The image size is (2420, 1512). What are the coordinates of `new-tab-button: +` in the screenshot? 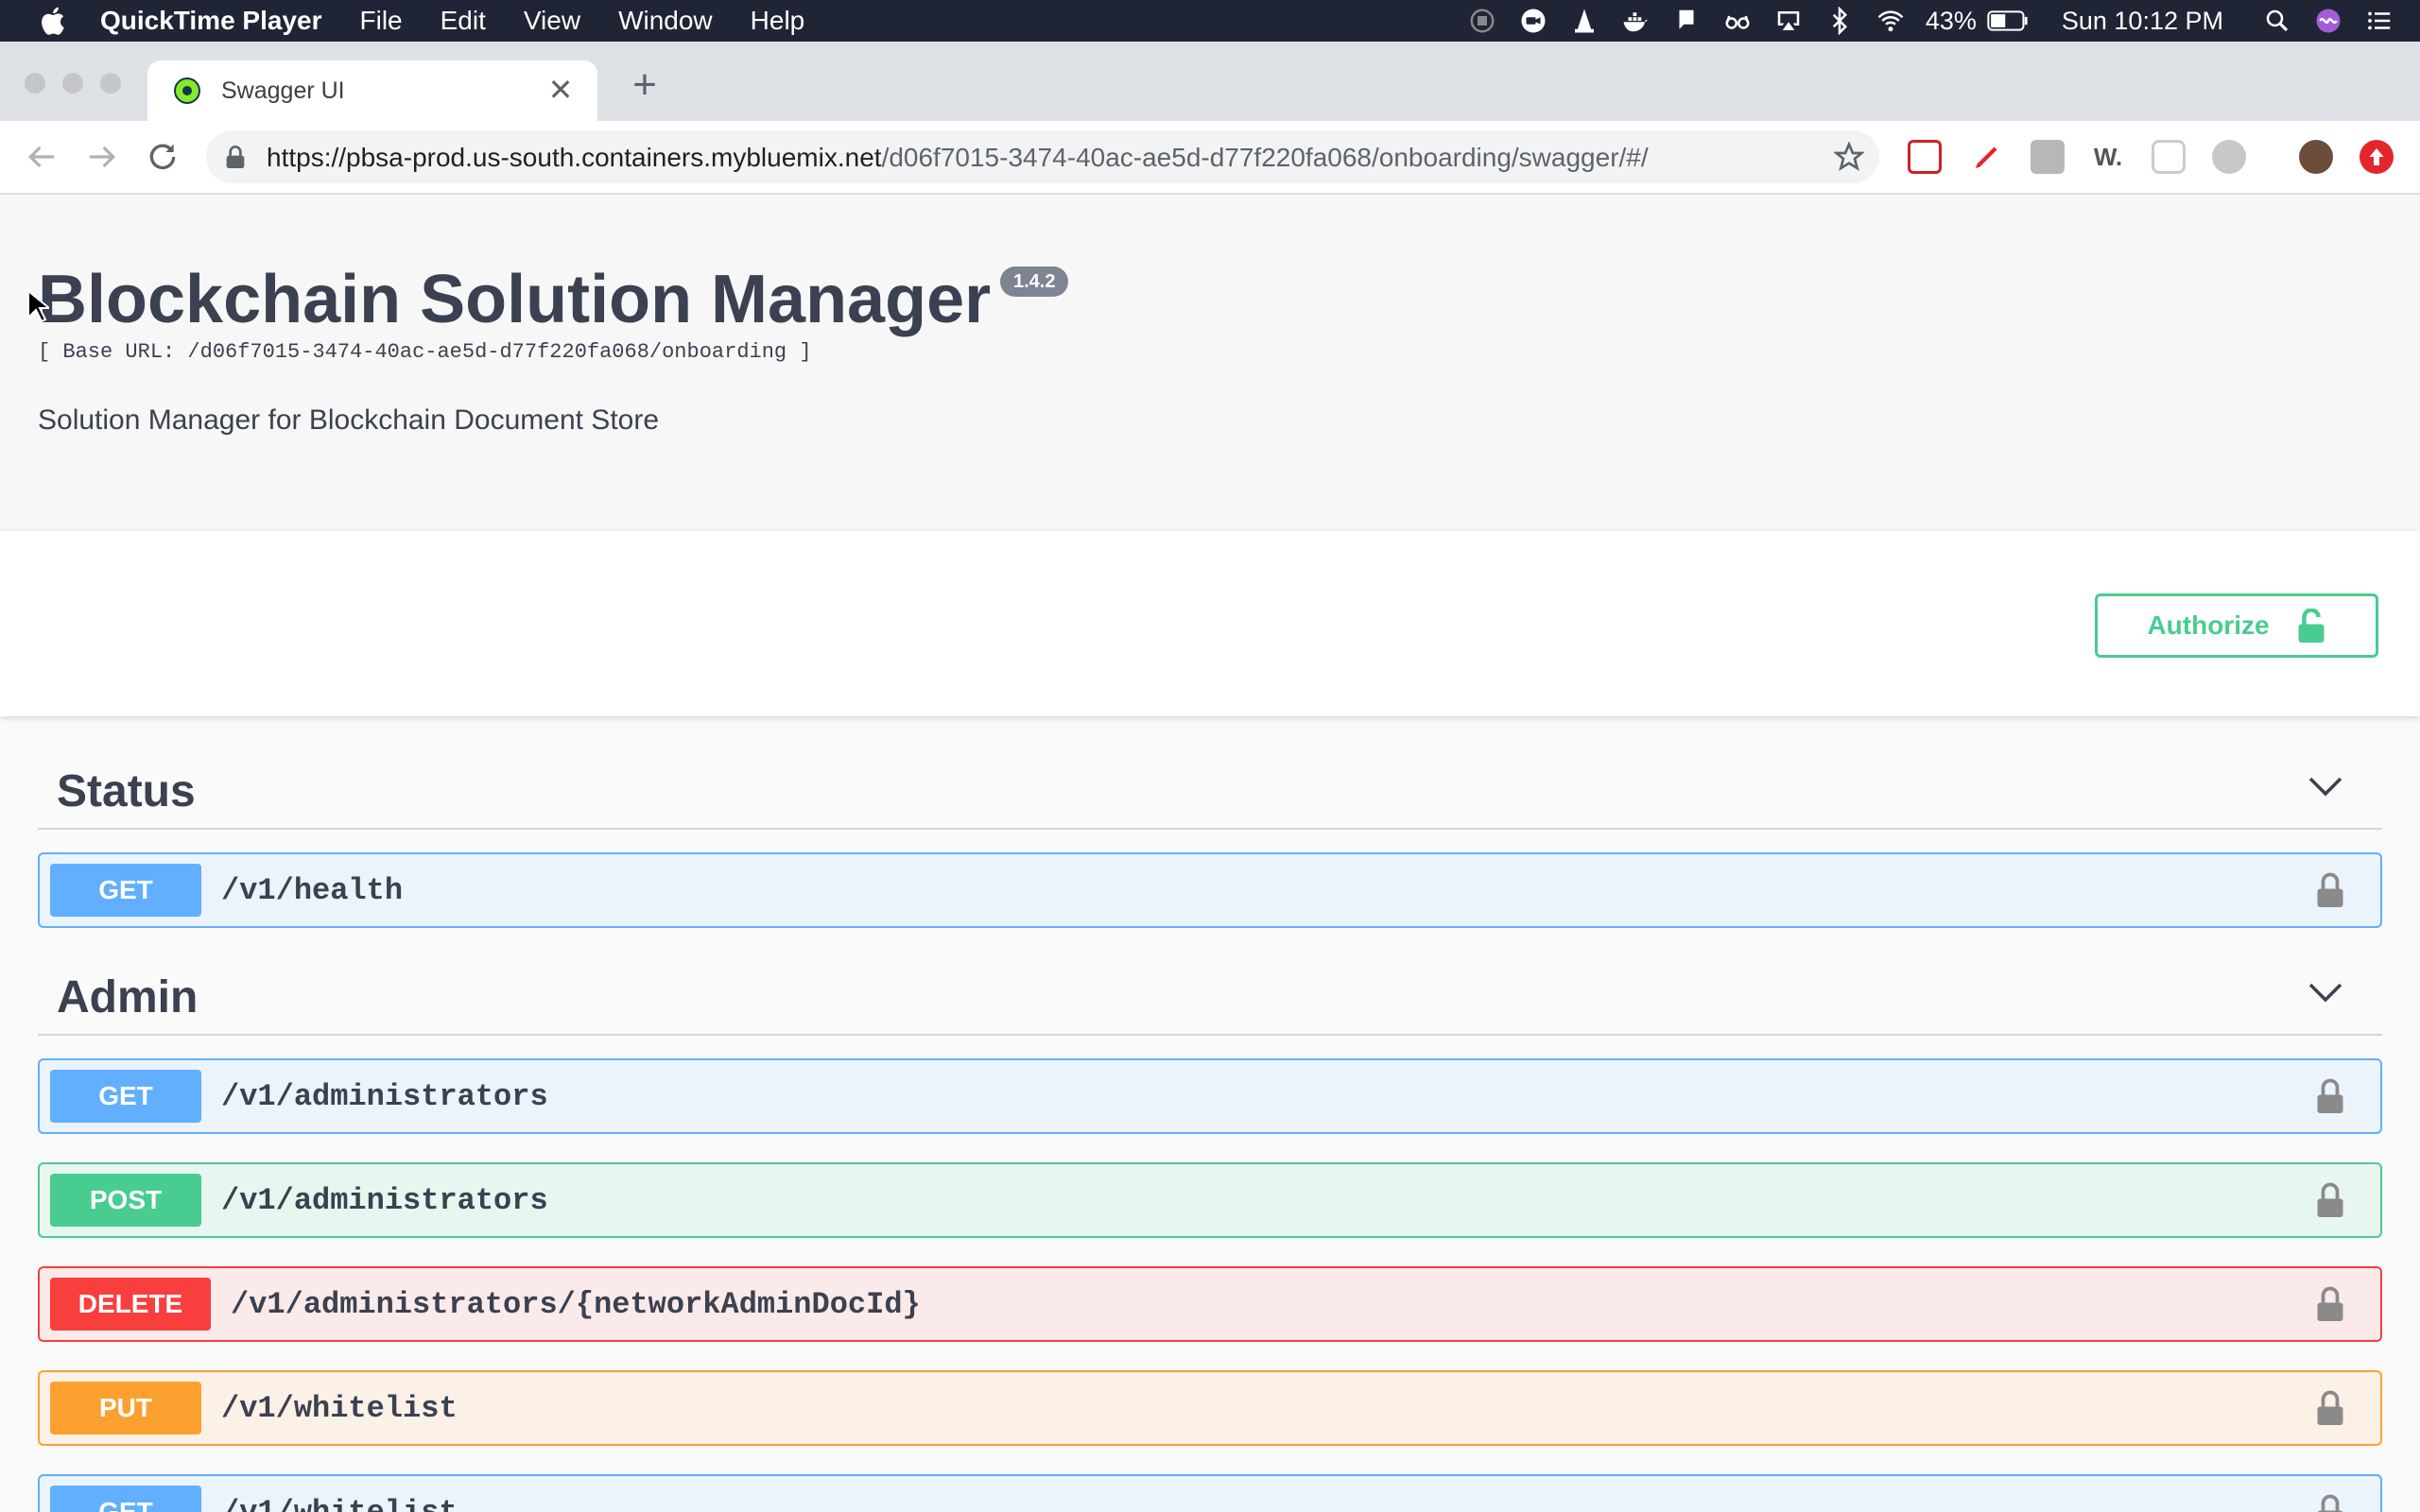 It's located at (645, 85).